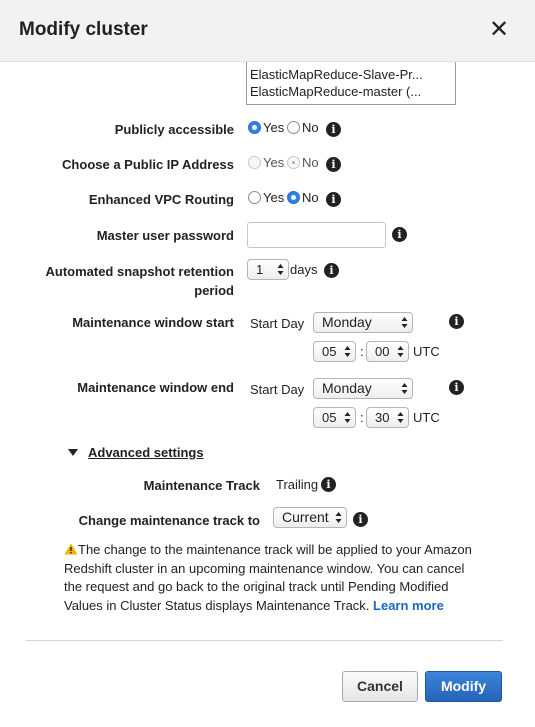  Describe the element at coordinates (155, 387) in the screenshot. I see `maintenance-end-label: Maintenance window end` at that location.